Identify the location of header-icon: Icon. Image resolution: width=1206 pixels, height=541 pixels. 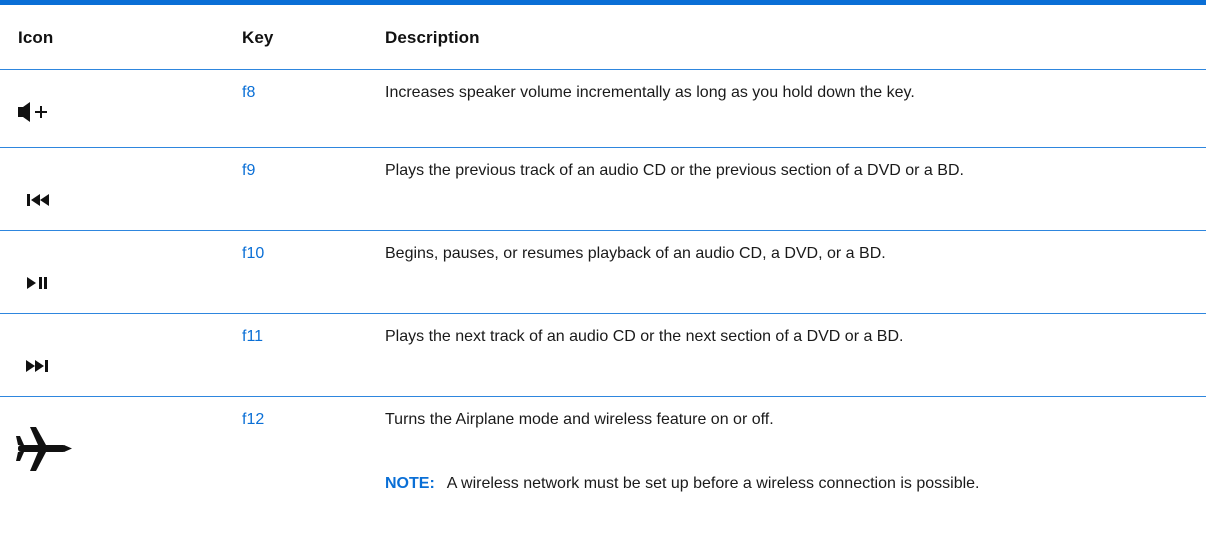
(36, 37).